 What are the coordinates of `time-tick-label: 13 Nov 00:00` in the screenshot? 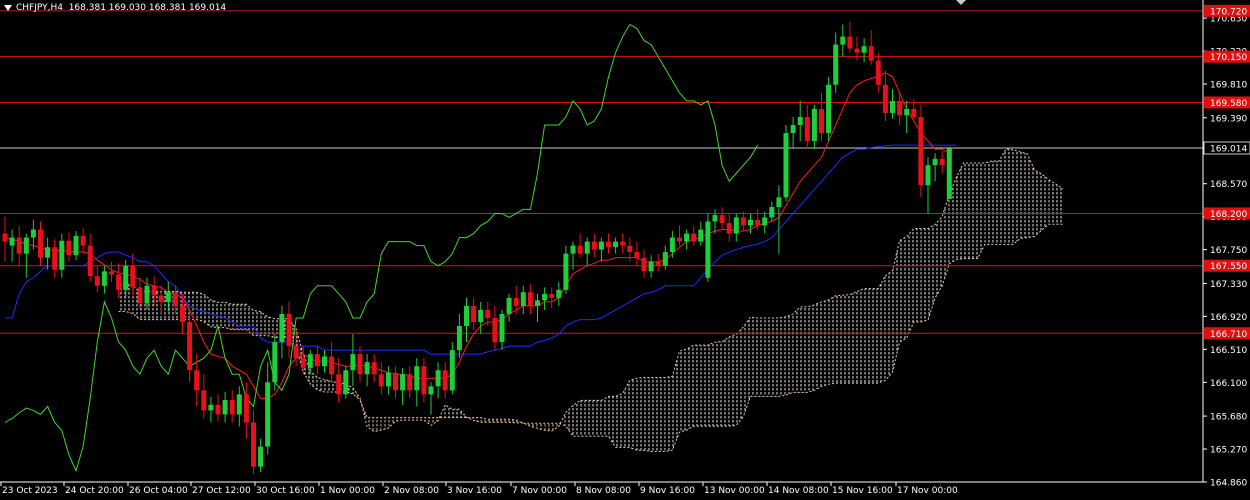 It's located at (734, 491).